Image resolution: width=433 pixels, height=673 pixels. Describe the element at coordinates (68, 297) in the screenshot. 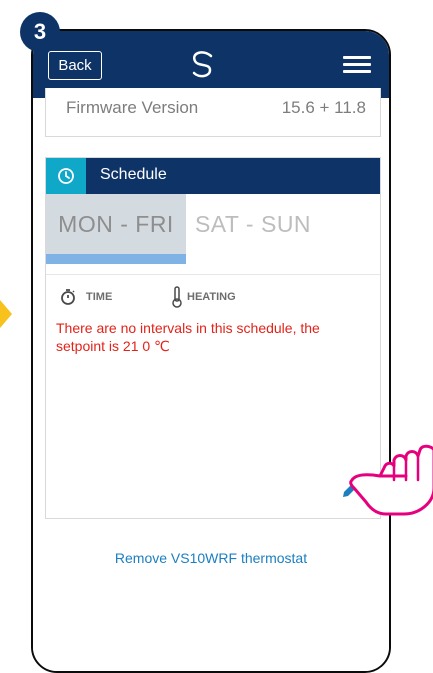

I see `stopwatch-icon` at that location.